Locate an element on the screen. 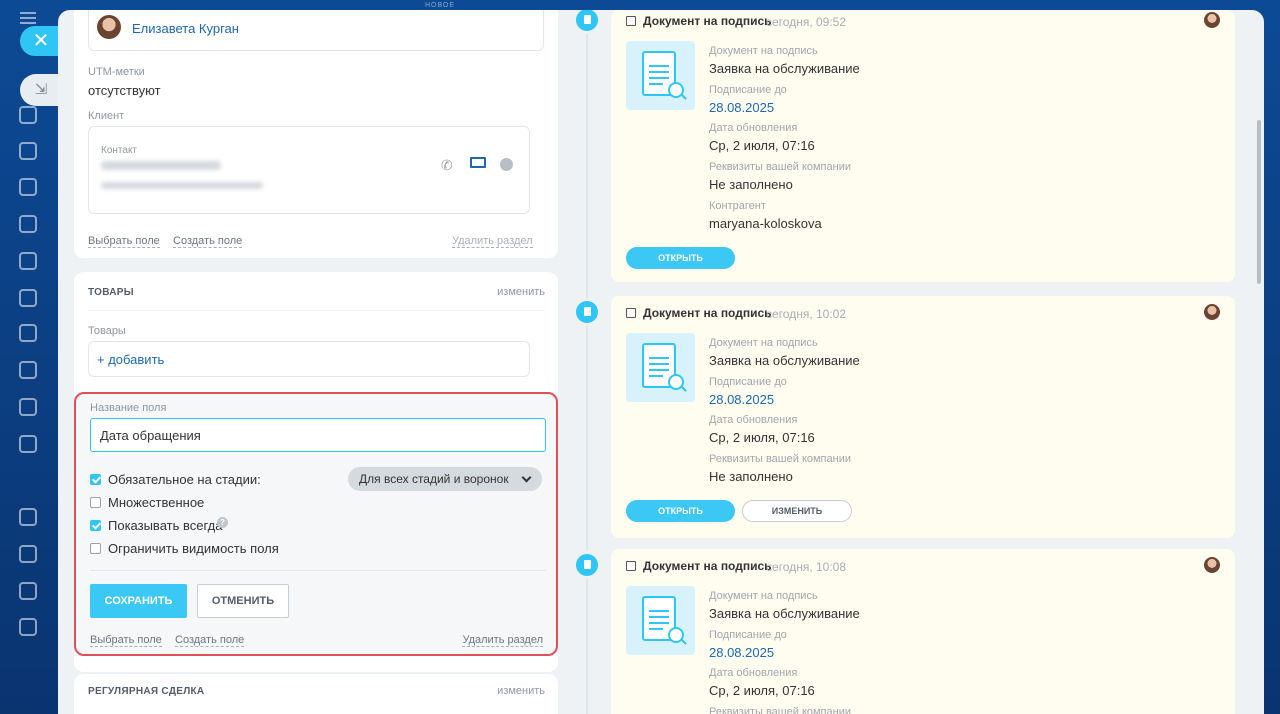 This screenshot has width=1280, height=714. contact-box: Контакт ✆ is located at coordinates (309, 170).